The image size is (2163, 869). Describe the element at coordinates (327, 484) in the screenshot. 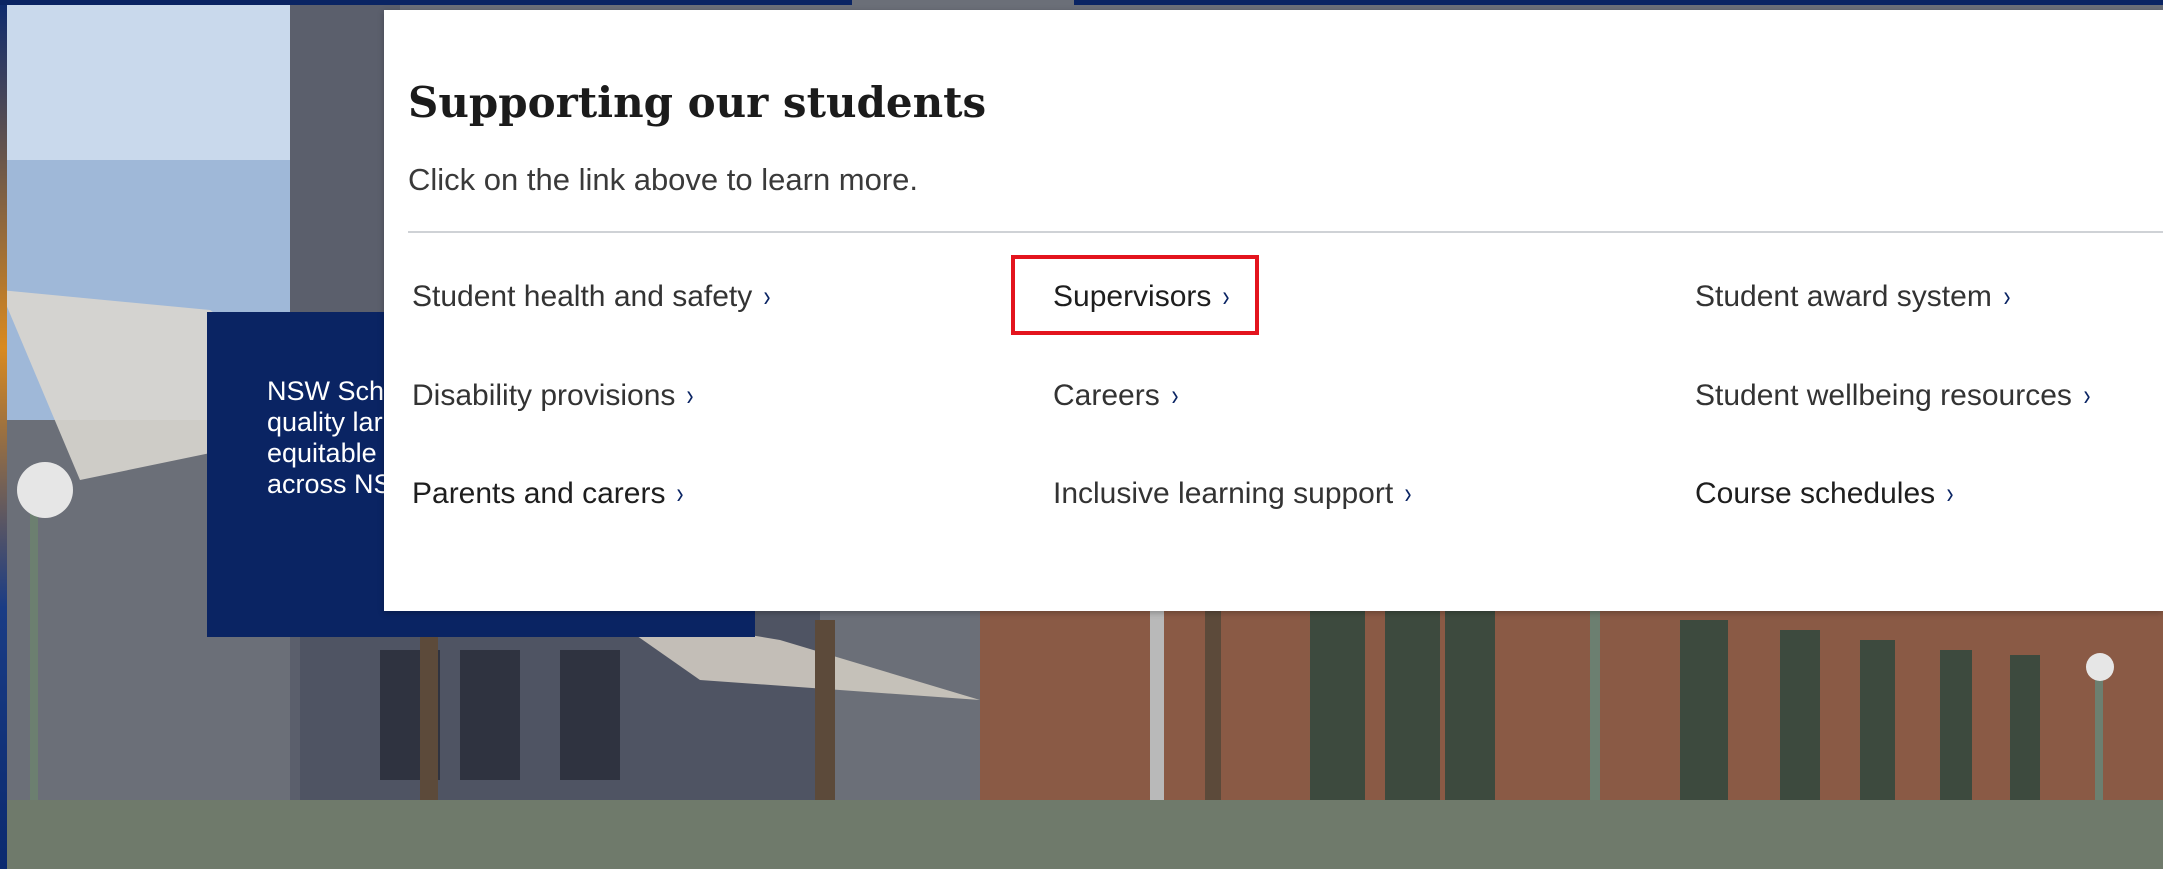

I see `hero-text-line: across NS` at that location.